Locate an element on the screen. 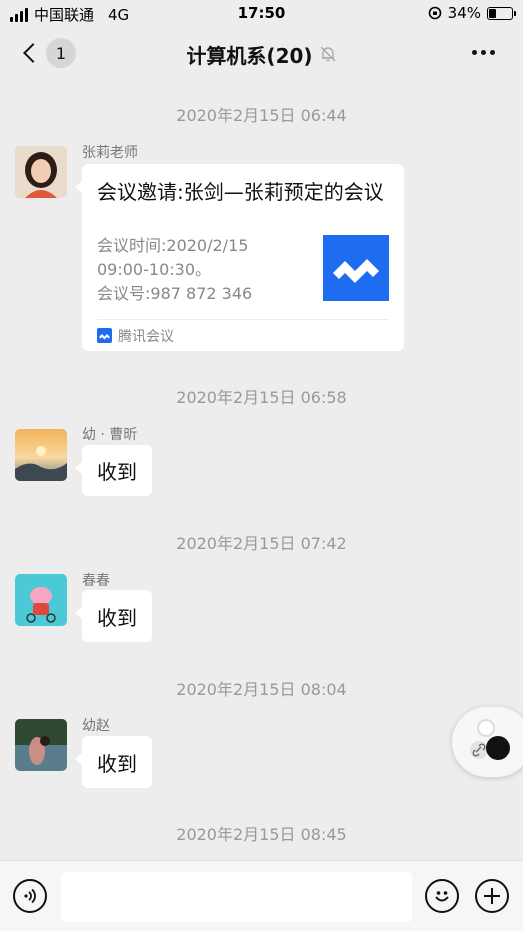  floating-avatar-icon is located at coordinates (486, 728).